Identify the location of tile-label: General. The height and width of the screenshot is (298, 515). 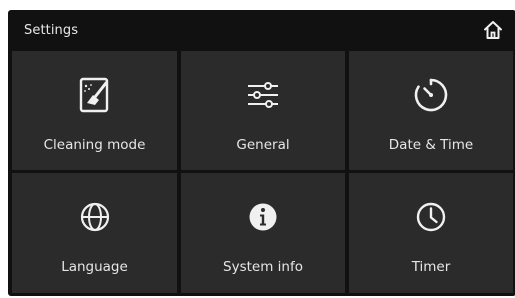
(263, 145).